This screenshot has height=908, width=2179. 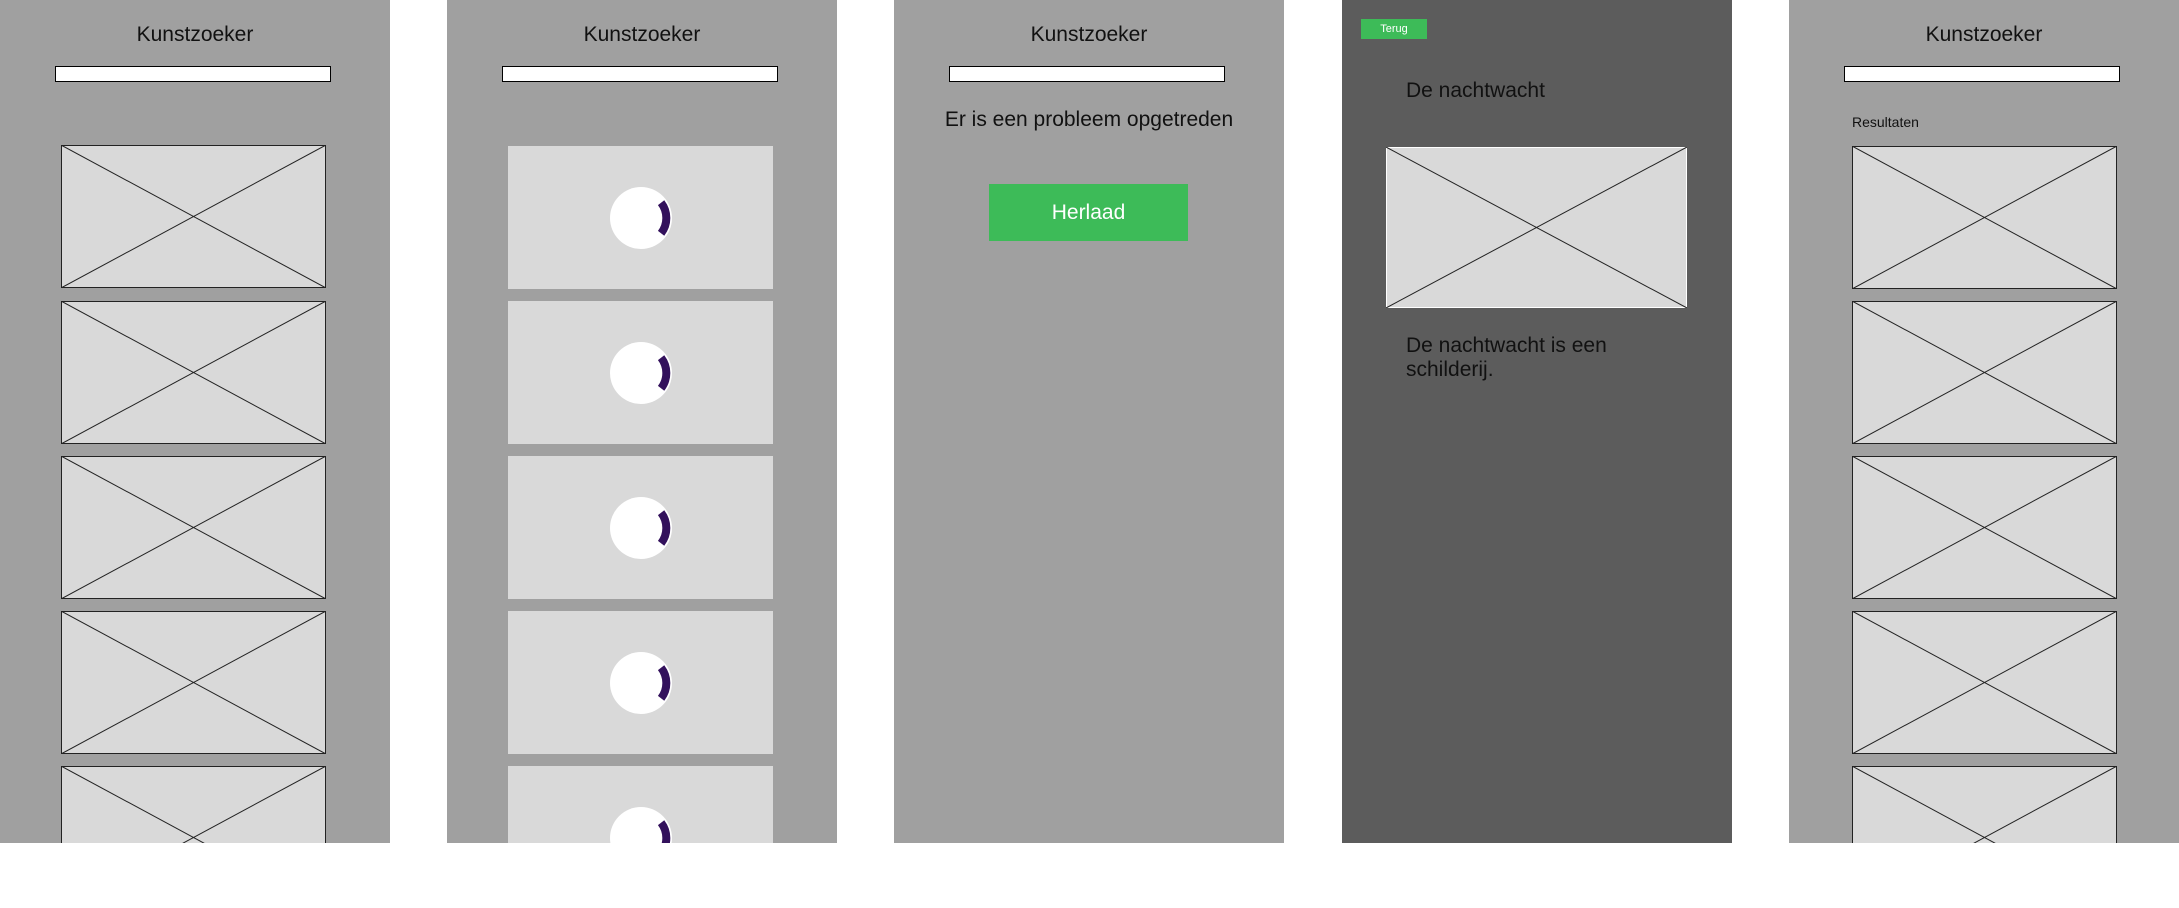 What do you see at coordinates (1088, 212) in the screenshot?
I see `reload-button: Herlaad` at bounding box center [1088, 212].